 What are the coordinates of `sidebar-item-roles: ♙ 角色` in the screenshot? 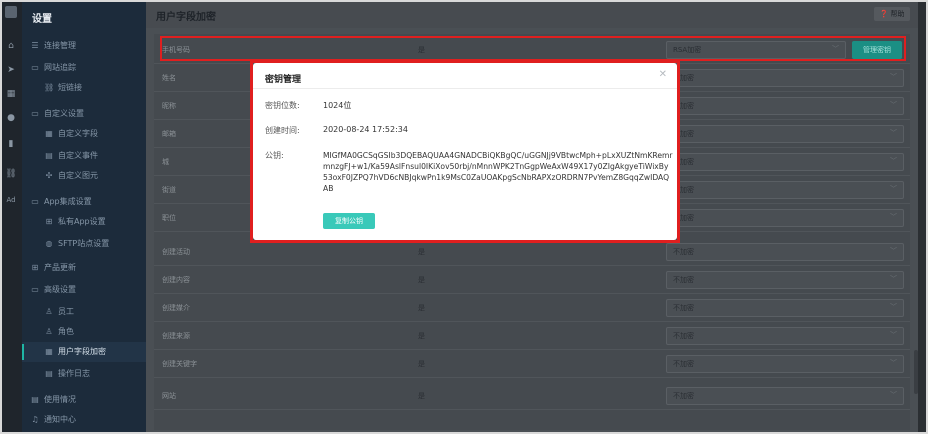 It's located at (84, 332).